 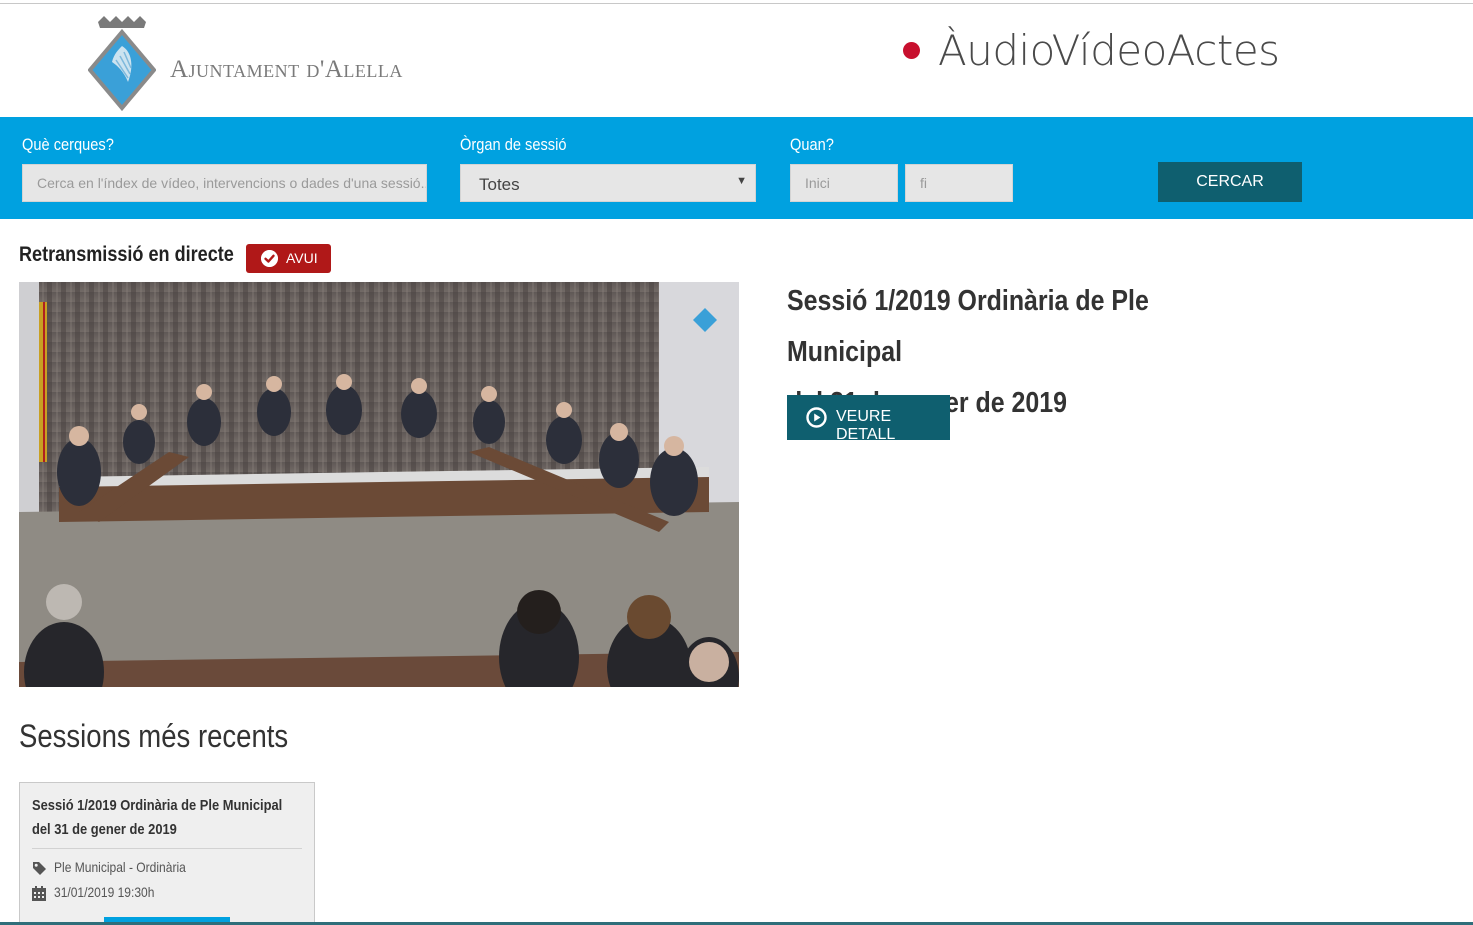 What do you see at coordinates (39, 868) in the screenshot?
I see `tag-icon` at bounding box center [39, 868].